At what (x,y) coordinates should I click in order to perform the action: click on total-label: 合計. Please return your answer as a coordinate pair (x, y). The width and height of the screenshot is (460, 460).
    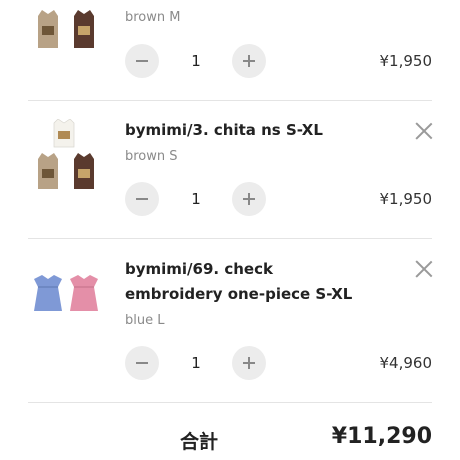
    Looking at the image, I should click on (199, 442).